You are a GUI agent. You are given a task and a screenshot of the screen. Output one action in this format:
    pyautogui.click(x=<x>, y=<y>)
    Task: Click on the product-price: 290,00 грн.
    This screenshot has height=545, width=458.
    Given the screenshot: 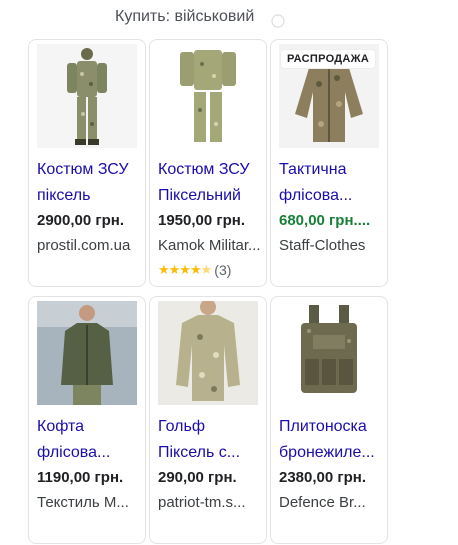 What is the action you would take?
    pyautogui.click(x=197, y=477)
    